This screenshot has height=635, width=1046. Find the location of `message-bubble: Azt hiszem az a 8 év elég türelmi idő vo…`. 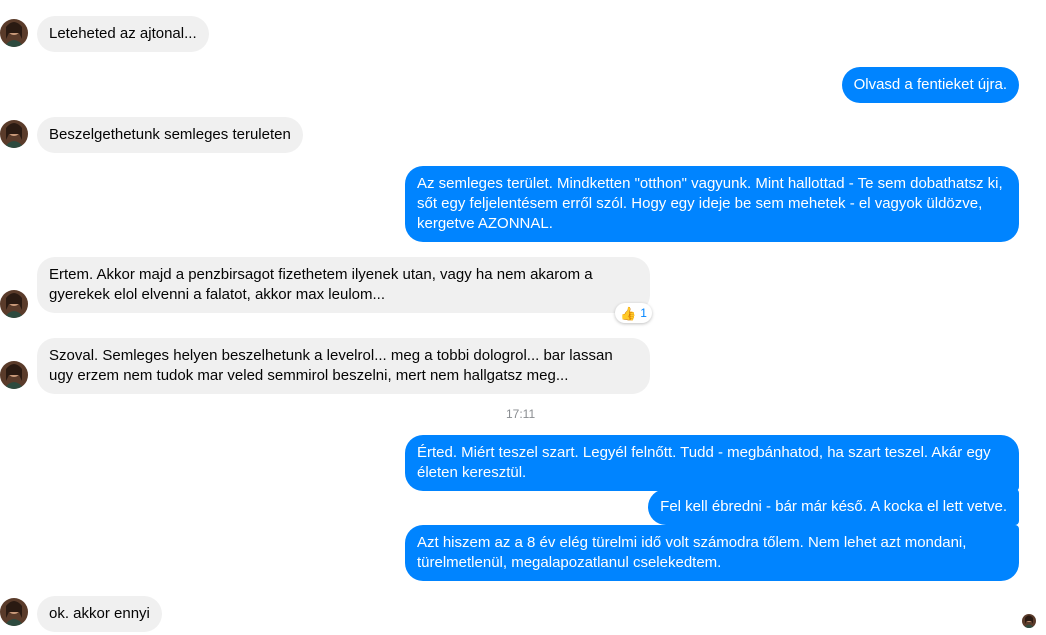

message-bubble: Azt hiszem az a 8 év elég türelmi idő vo… is located at coordinates (712, 553).